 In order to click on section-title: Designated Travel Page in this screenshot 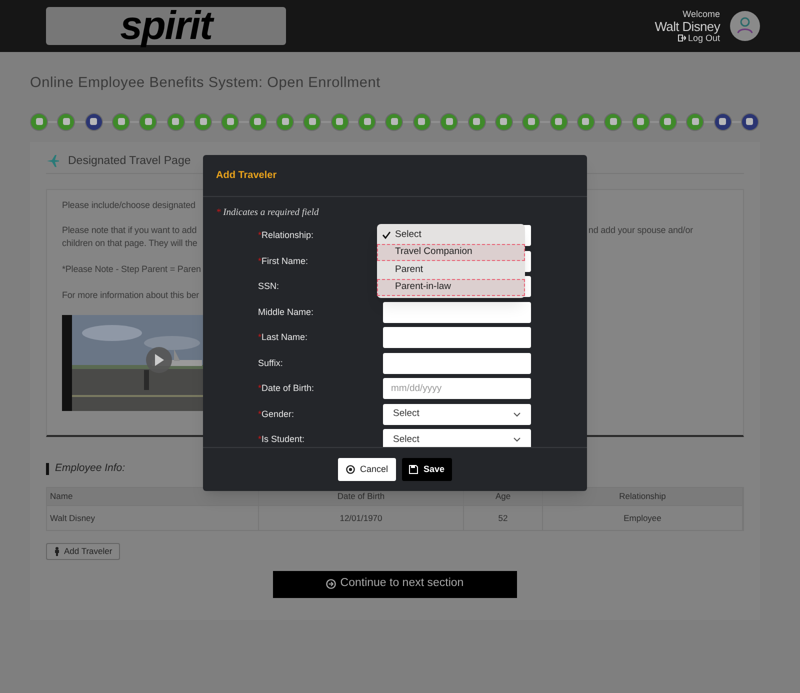, I will do `click(129, 161)`.